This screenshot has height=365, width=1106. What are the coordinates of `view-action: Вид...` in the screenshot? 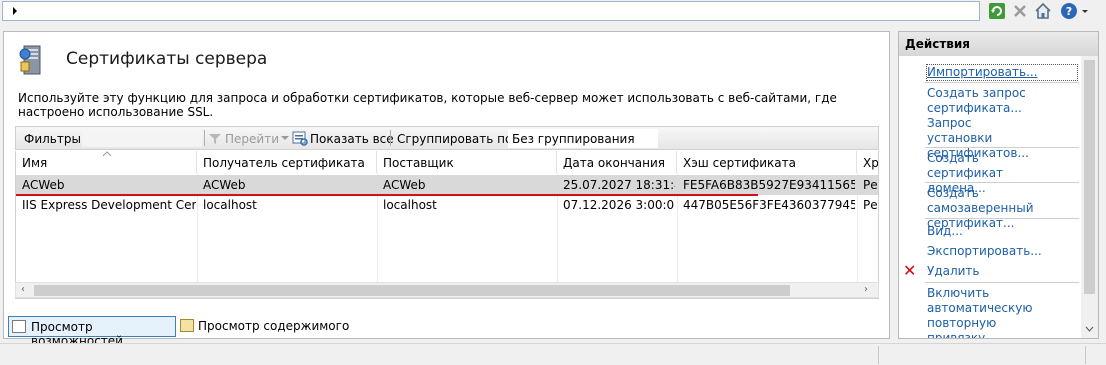 It's located at (1002, 231).